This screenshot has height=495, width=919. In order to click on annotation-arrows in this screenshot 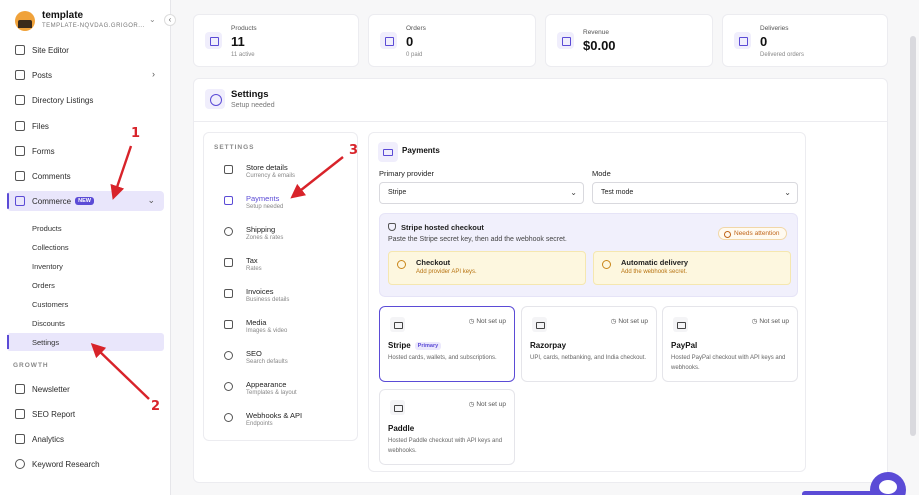, I will do `click(217, 272)`.